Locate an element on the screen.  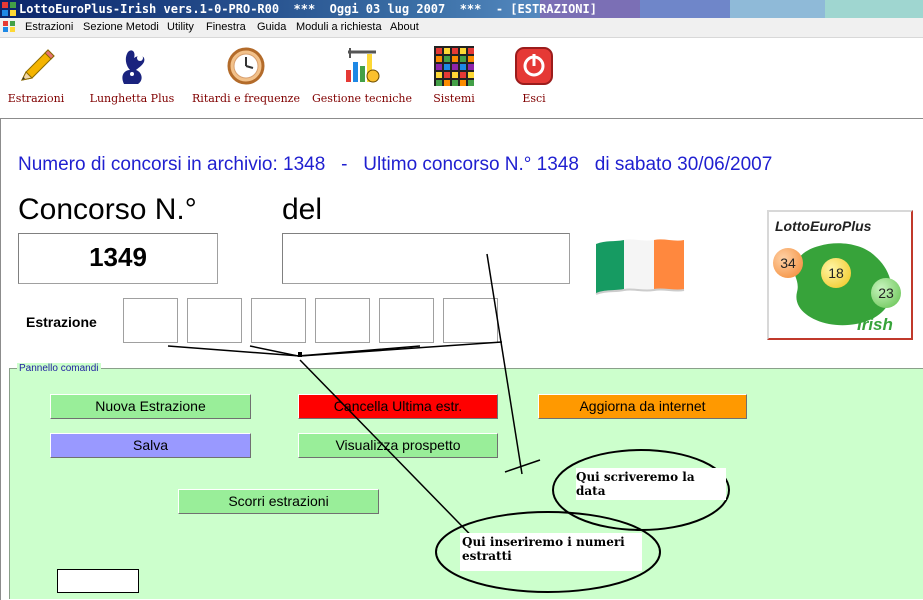
logo-ball: 23 is located at coordinates (886, 293).